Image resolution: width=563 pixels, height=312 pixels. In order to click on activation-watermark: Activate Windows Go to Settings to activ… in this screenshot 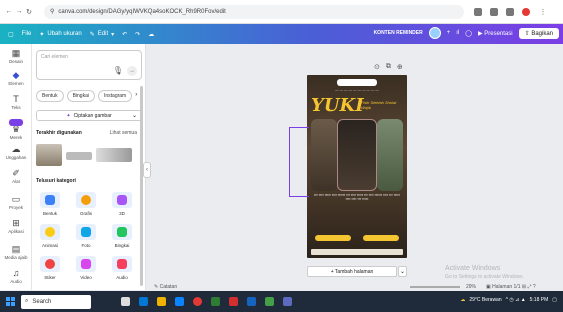, I will do `click(484, 273)`.